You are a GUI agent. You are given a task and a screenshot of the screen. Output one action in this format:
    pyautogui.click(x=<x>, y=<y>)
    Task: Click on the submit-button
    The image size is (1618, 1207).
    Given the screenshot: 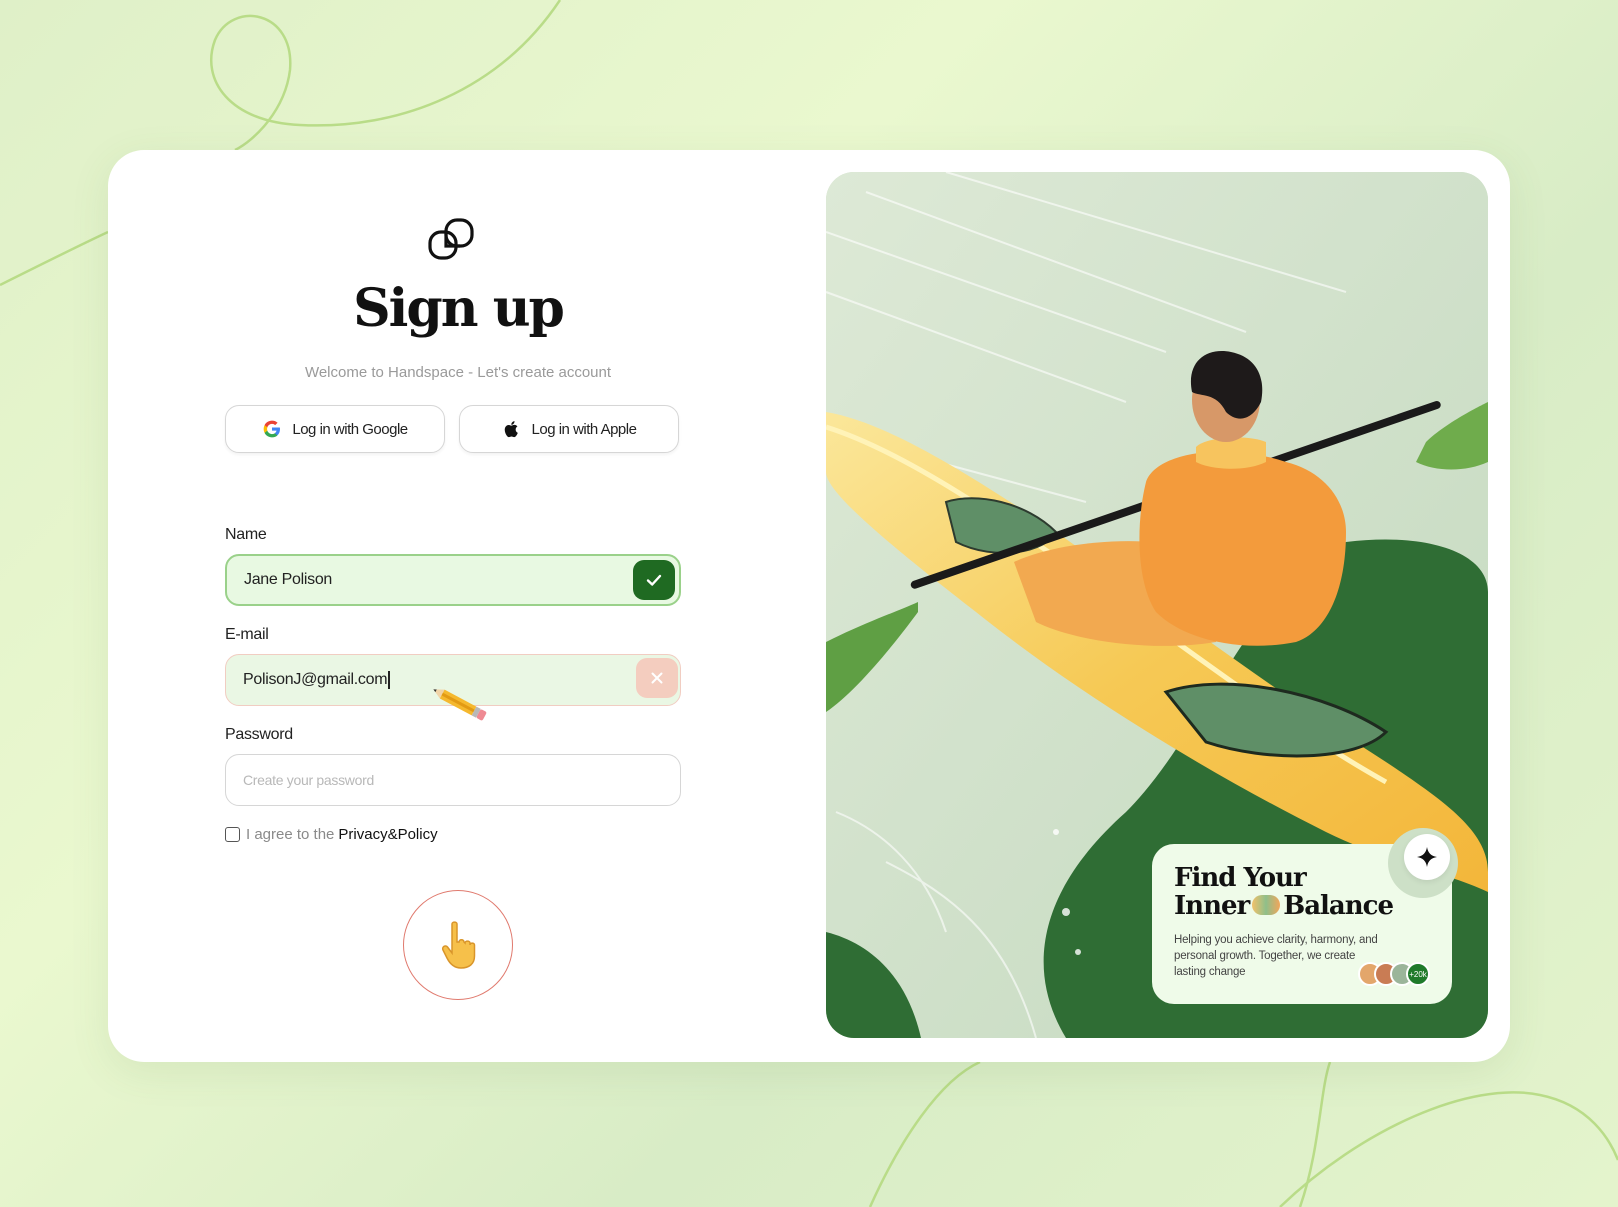 What is the action you would take?
    pyautogui.click(x=458, y=945)
    